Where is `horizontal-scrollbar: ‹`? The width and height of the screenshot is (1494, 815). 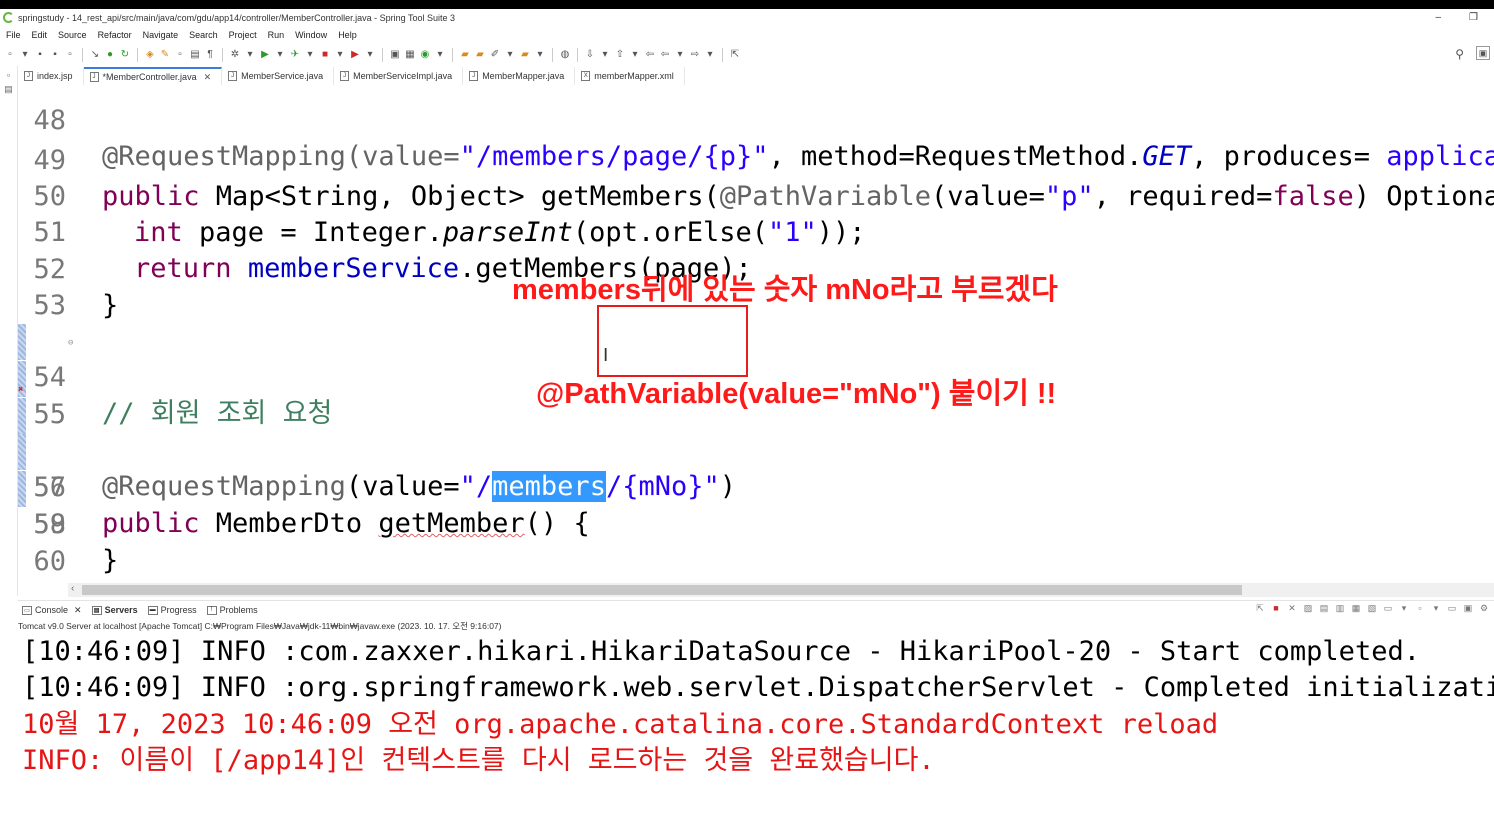
horizontal-scrollbar: ‹ is located at coordinates (781, 590).